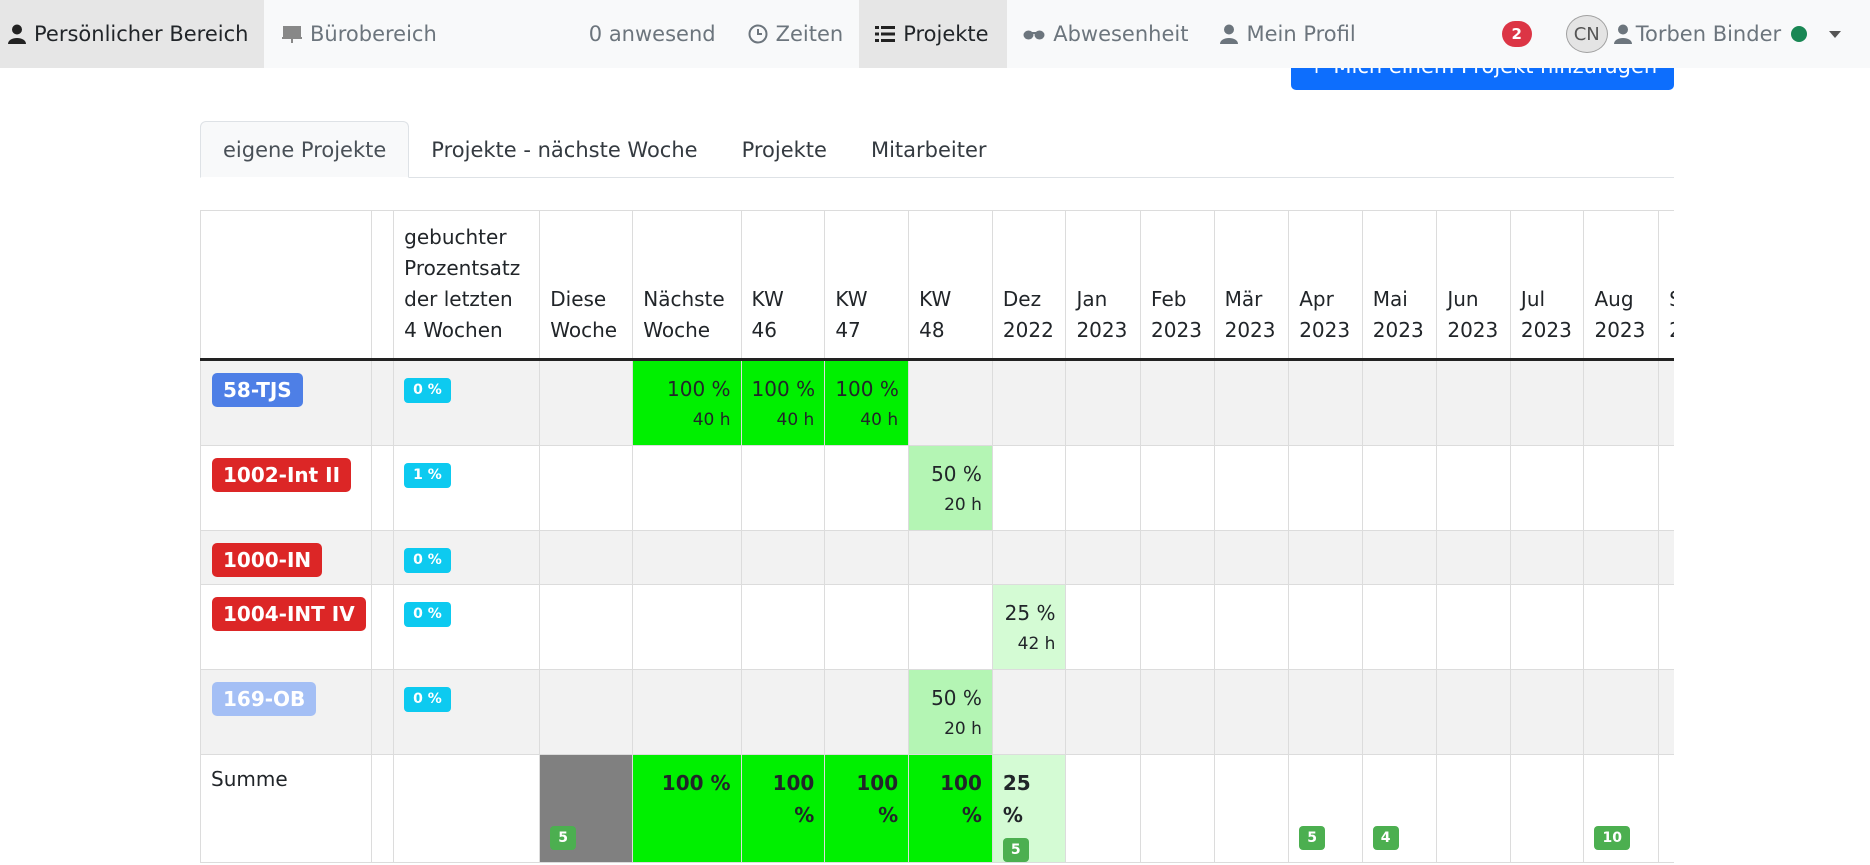 Image resolution: width=1870 pixels, height=865 pixels. I want to click on project-badge: 1002-Int II, so click(282, 475).